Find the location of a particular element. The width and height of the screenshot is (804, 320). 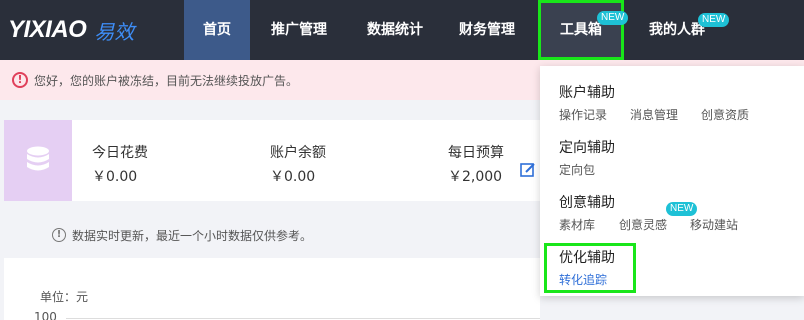

stats-icon-box is located at coordinates (38, 160).